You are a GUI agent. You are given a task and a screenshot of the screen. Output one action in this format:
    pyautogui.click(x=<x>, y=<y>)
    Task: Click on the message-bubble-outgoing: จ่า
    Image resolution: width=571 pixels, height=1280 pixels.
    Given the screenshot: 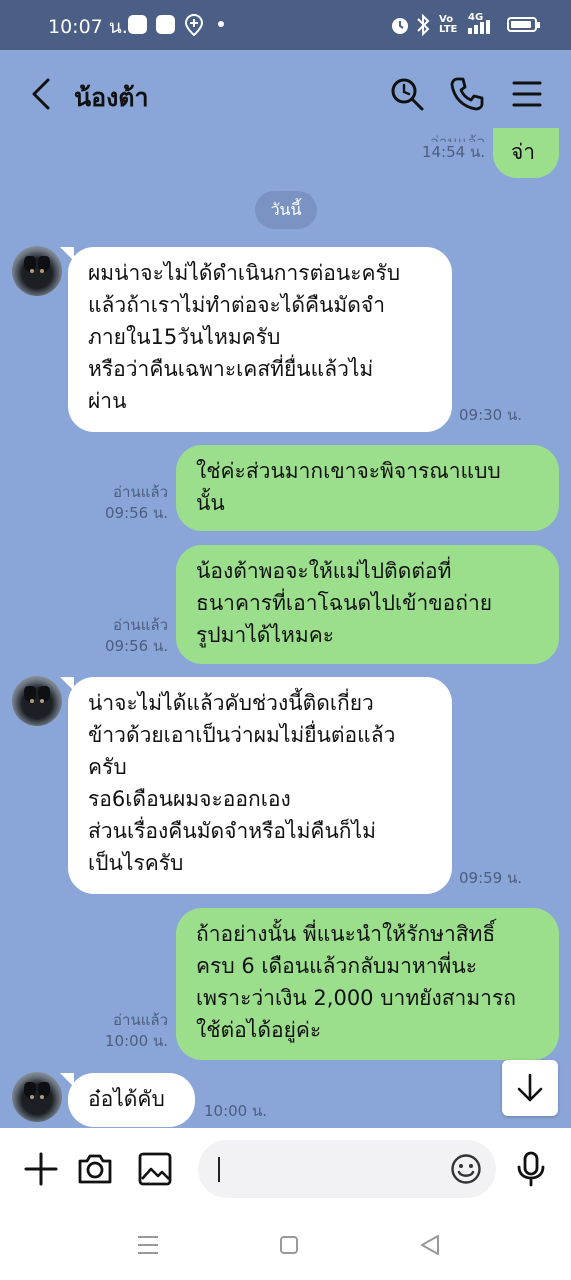 What is the action you would take?
    pyautogui.click(x=526, y=153)
    